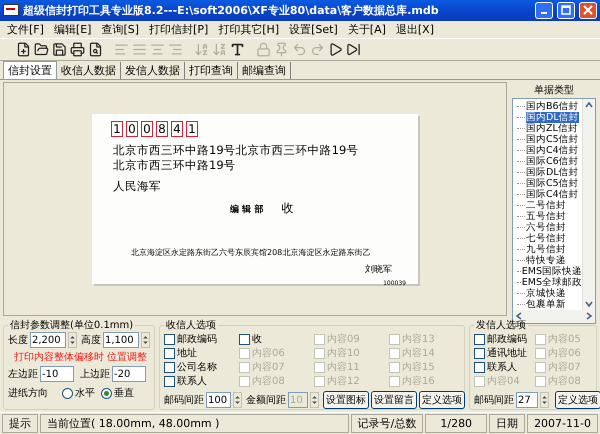  I want to click on tab: 发信人数据, so click(153, 71).